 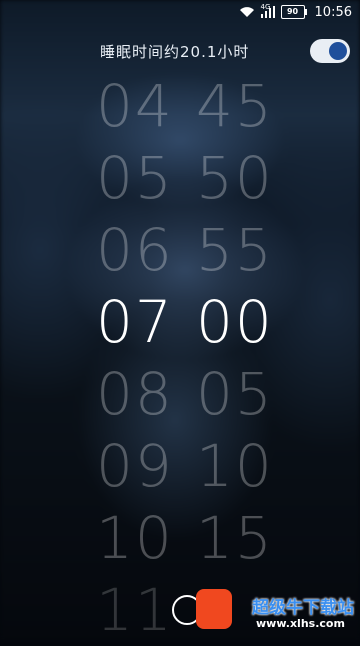 I want to click on sleep-header: 睡眠时间约20.1小时, so click(x=180, y=51).